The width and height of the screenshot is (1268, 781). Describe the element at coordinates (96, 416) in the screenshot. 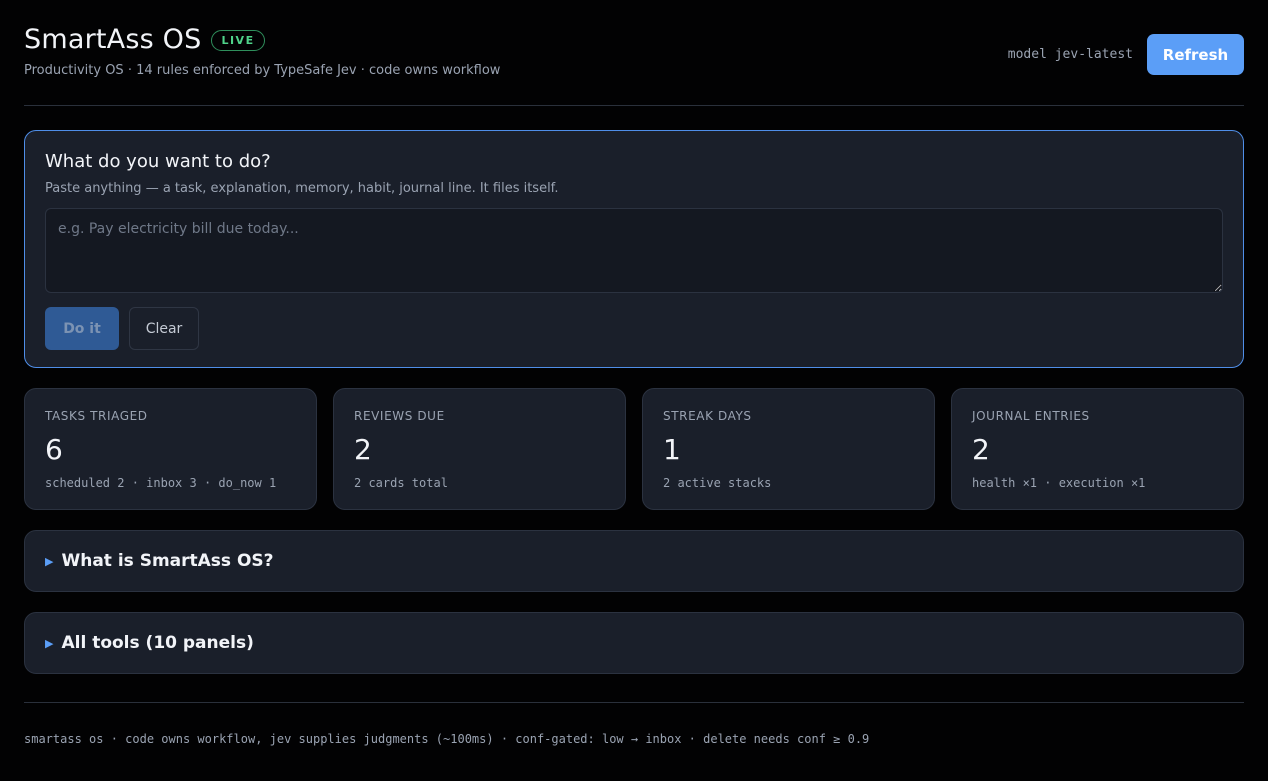

I see `stat-label: TASKS TRIAGED` at that location.